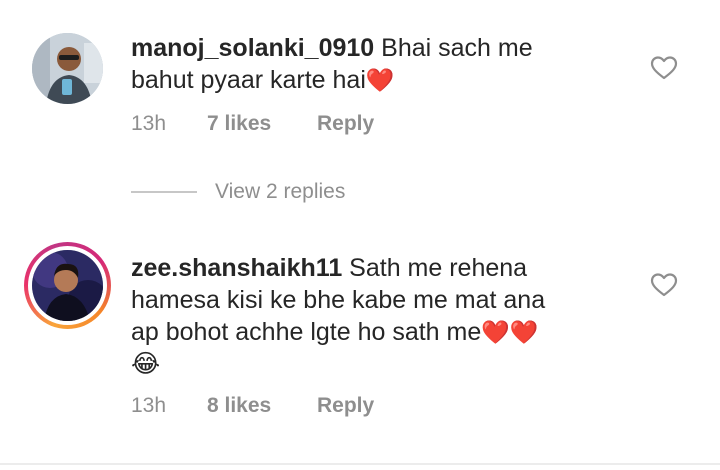 The height and width of the screenshot is (470, 720). I want to click on comment-body-line1: Sath me rehena, so click(435, 268).